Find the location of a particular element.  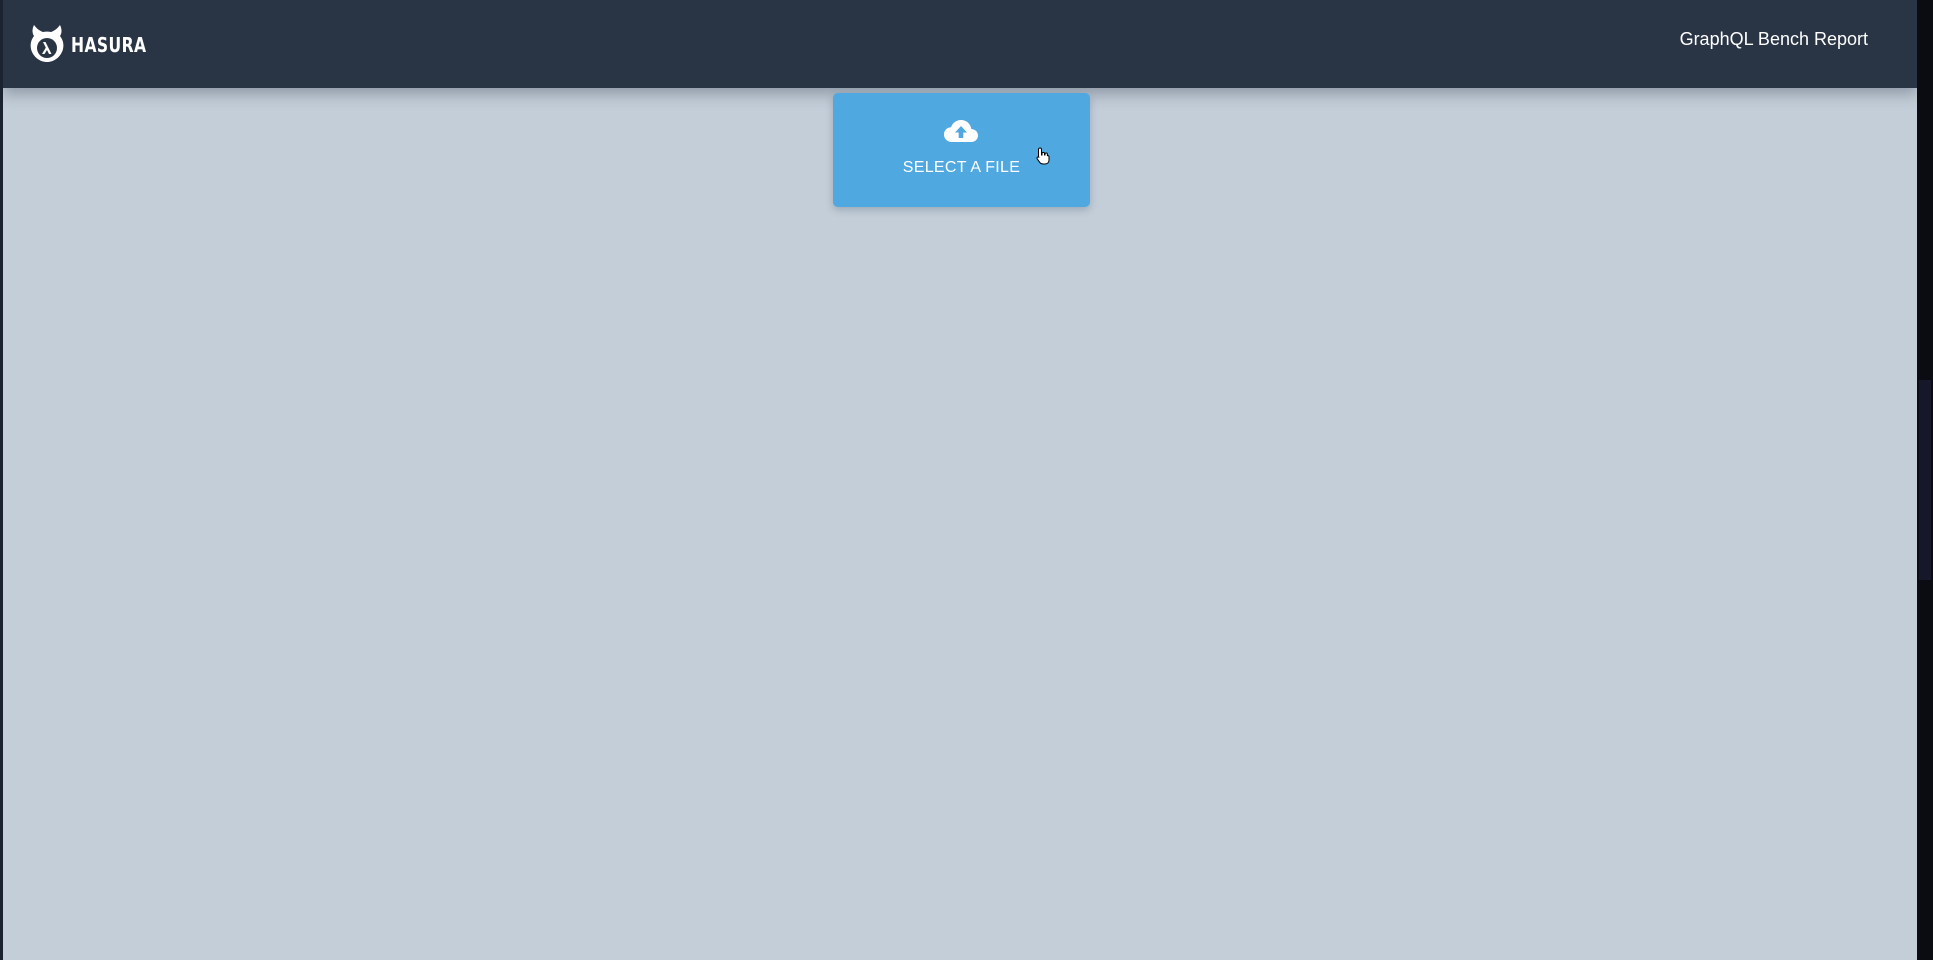

top-navbar: HASURA GraphQL Bench Report is located at coordinates (960, 44).